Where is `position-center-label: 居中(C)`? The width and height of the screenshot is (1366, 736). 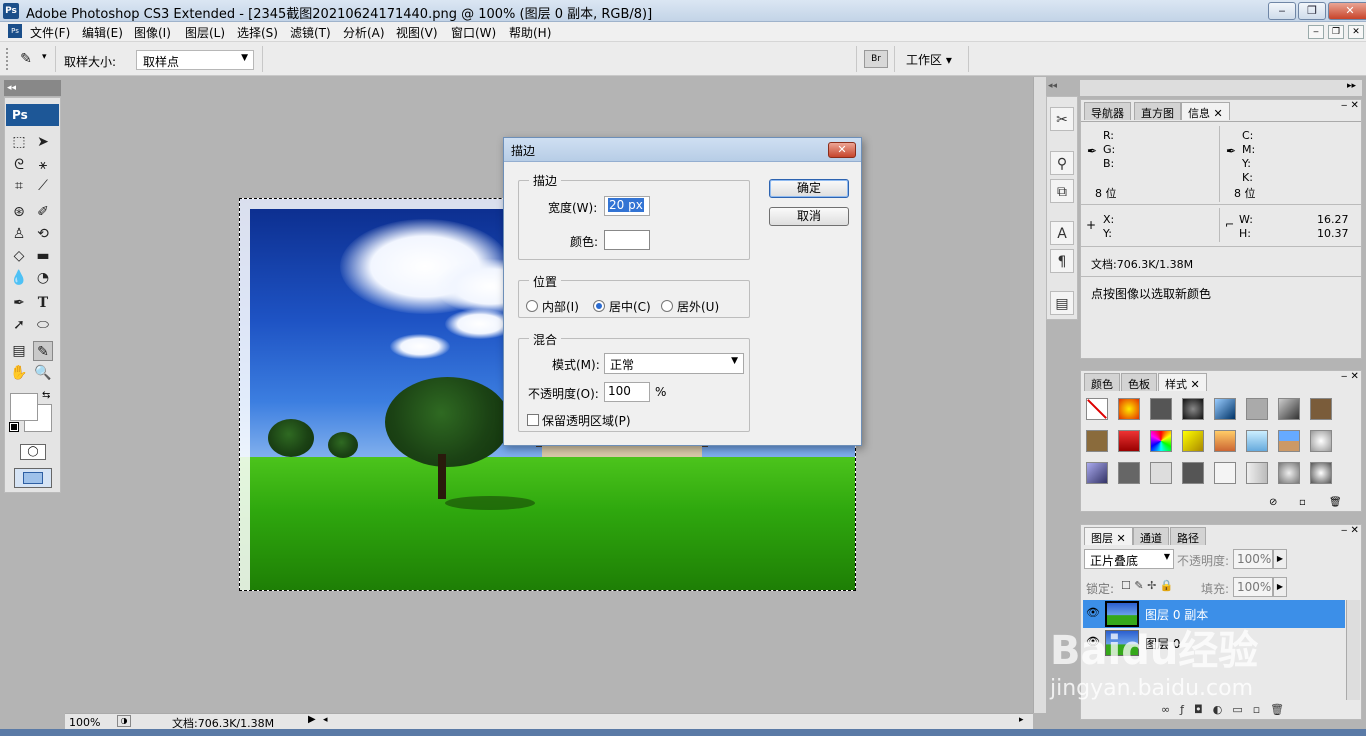
position-center-label: 居中(C) is located at coordinates (630, 306).